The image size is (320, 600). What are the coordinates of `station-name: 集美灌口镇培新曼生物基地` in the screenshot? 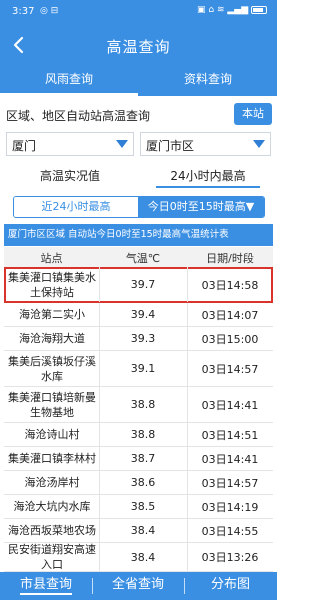 It's located at (52, 404).